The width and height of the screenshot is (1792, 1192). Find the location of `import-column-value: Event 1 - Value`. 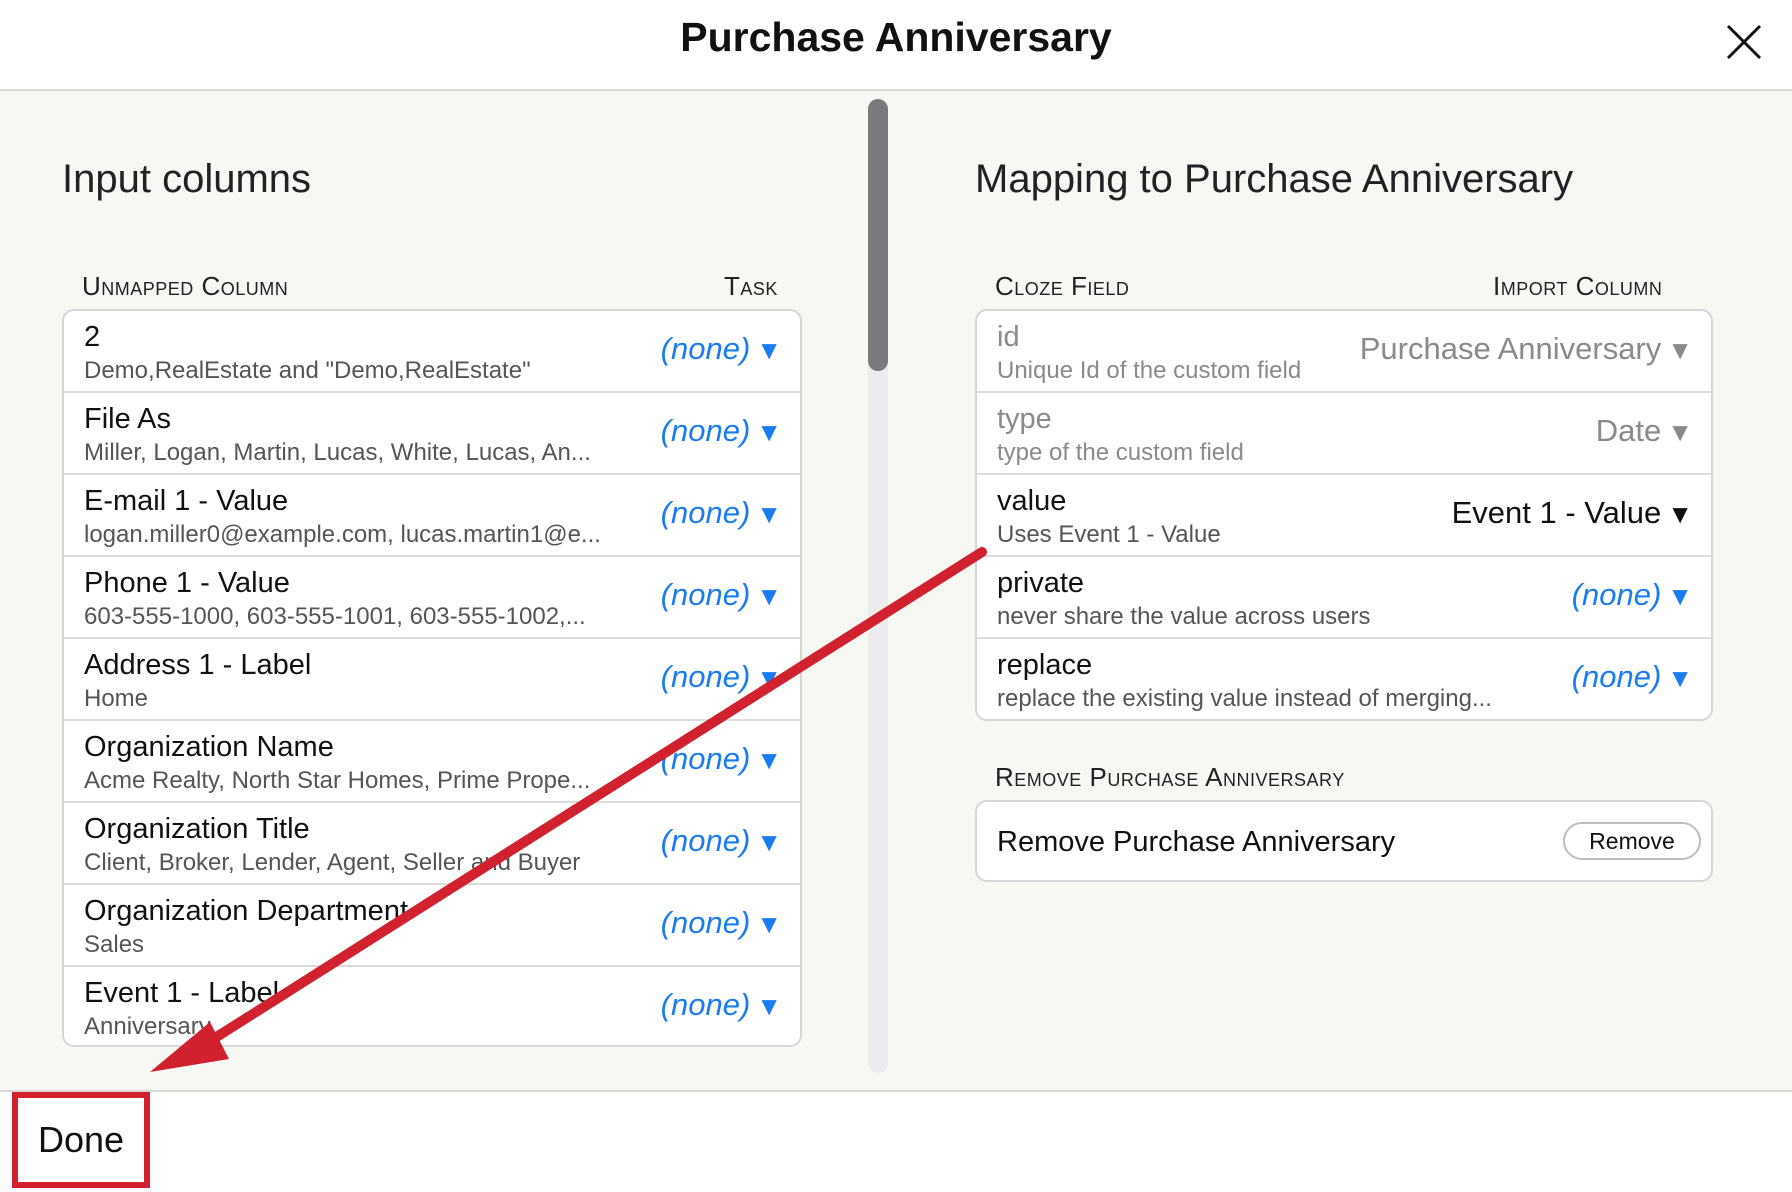

import-column-value: Event 1 - Value is located at coordinates (1556, 512).